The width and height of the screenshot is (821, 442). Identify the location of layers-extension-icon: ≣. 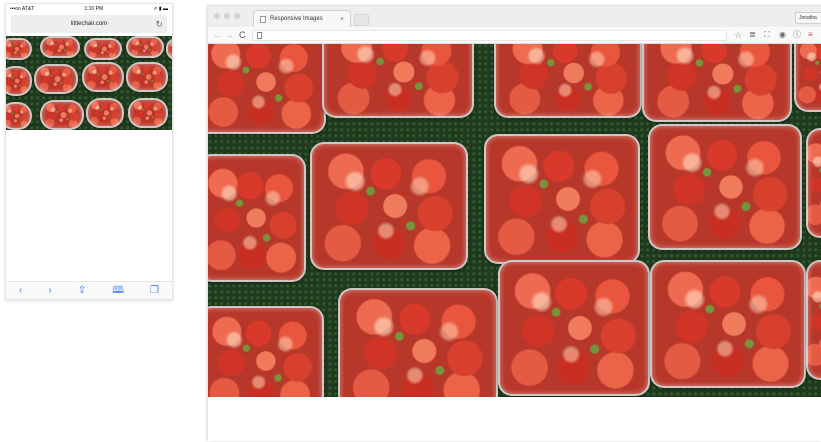
(752, 35).